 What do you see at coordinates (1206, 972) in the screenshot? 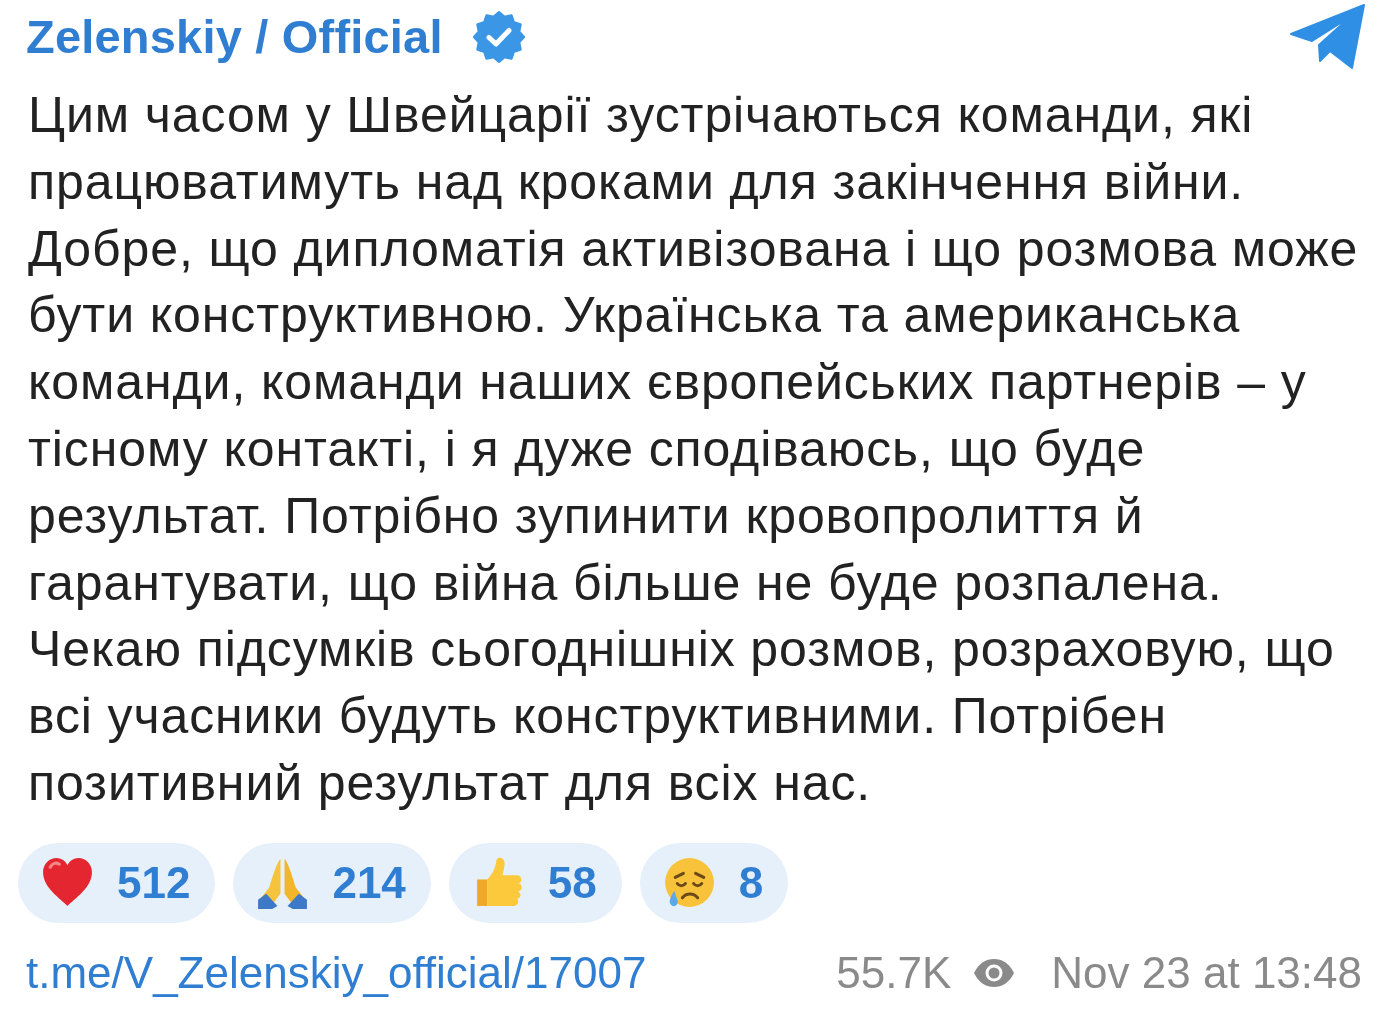
I see `post-date: Nov 23 at 13:48` at bounding box center [1206, 972].